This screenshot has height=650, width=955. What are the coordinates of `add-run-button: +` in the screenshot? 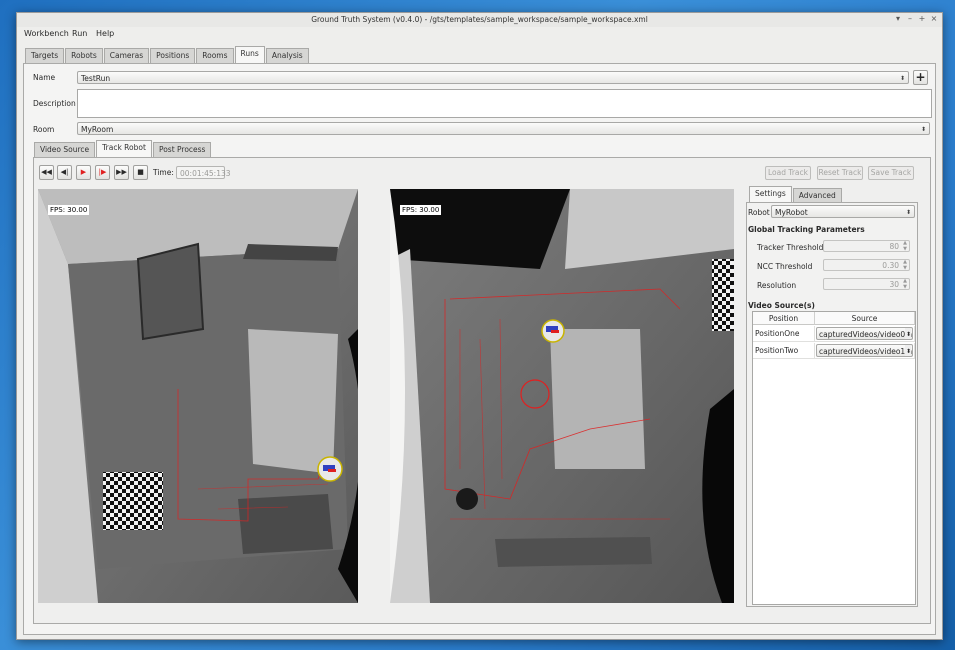 It's located at (920, 77).